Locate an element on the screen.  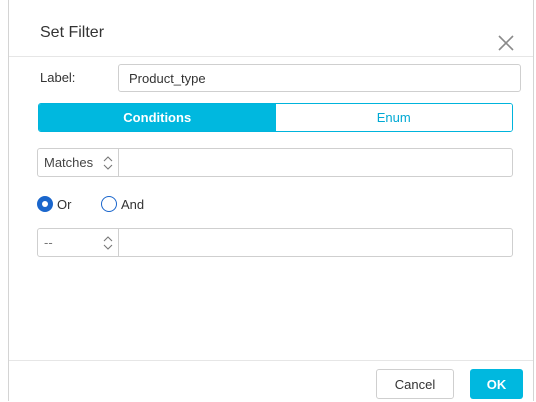
dialog-title: Set Filter is located at coordinates (72, 32).